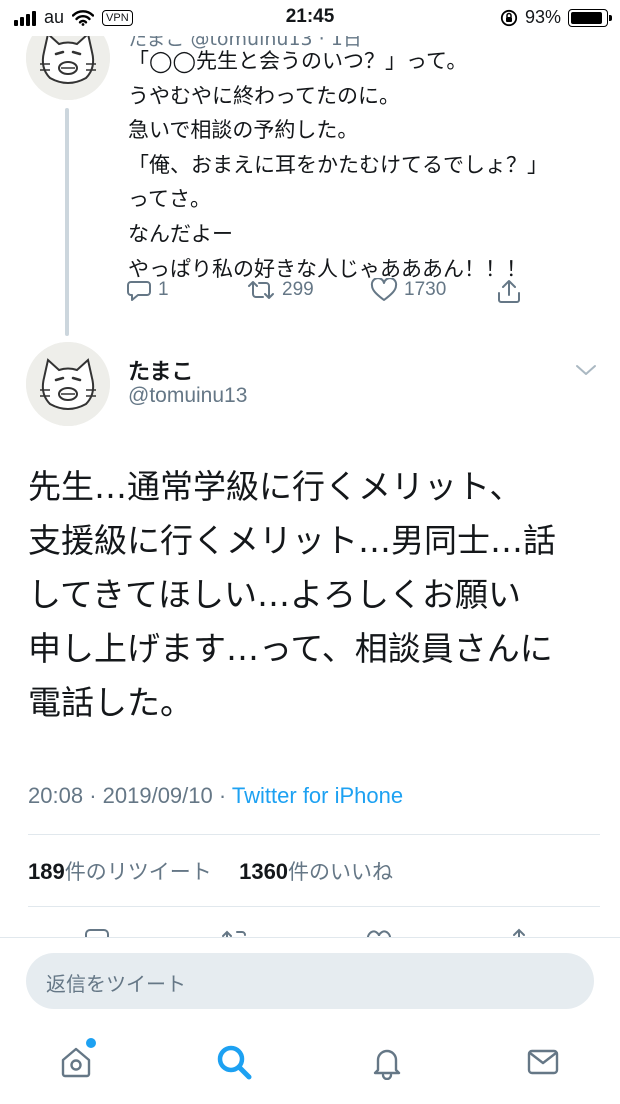  I want to click on retweet-count: 299, so click(298, 289).